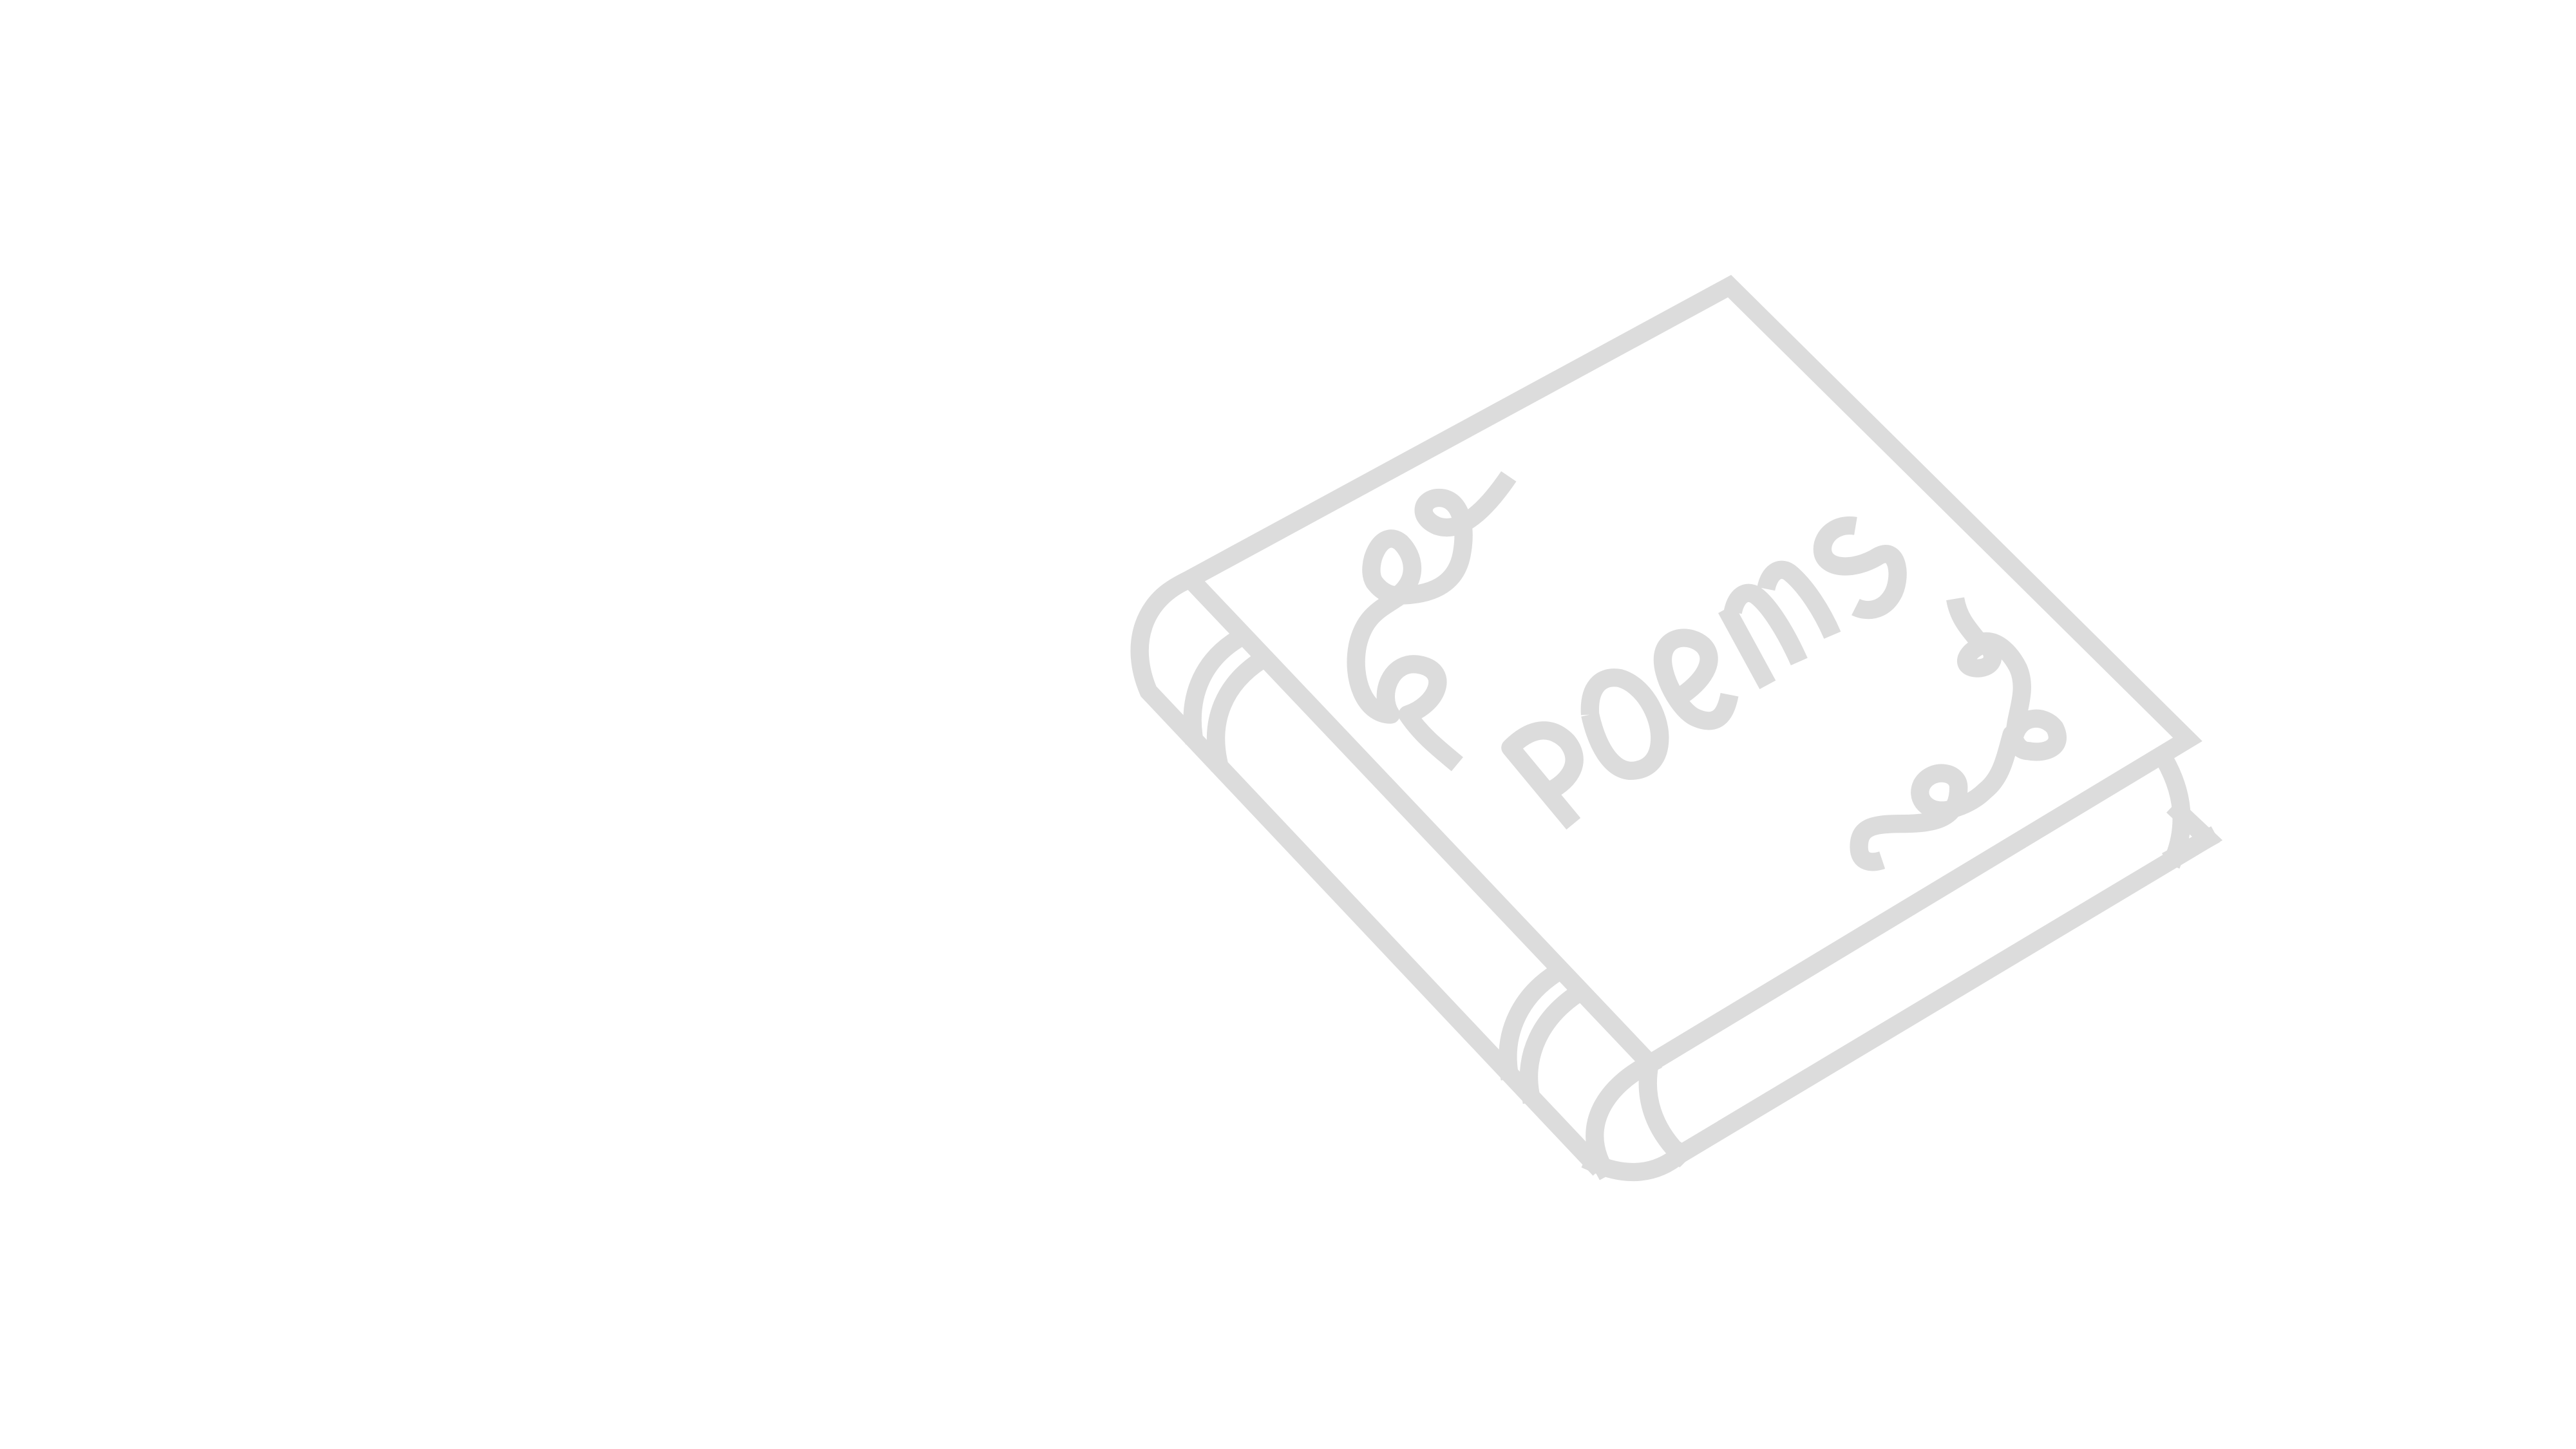  I want to click on cover-title-poems, so click(1704, 673).